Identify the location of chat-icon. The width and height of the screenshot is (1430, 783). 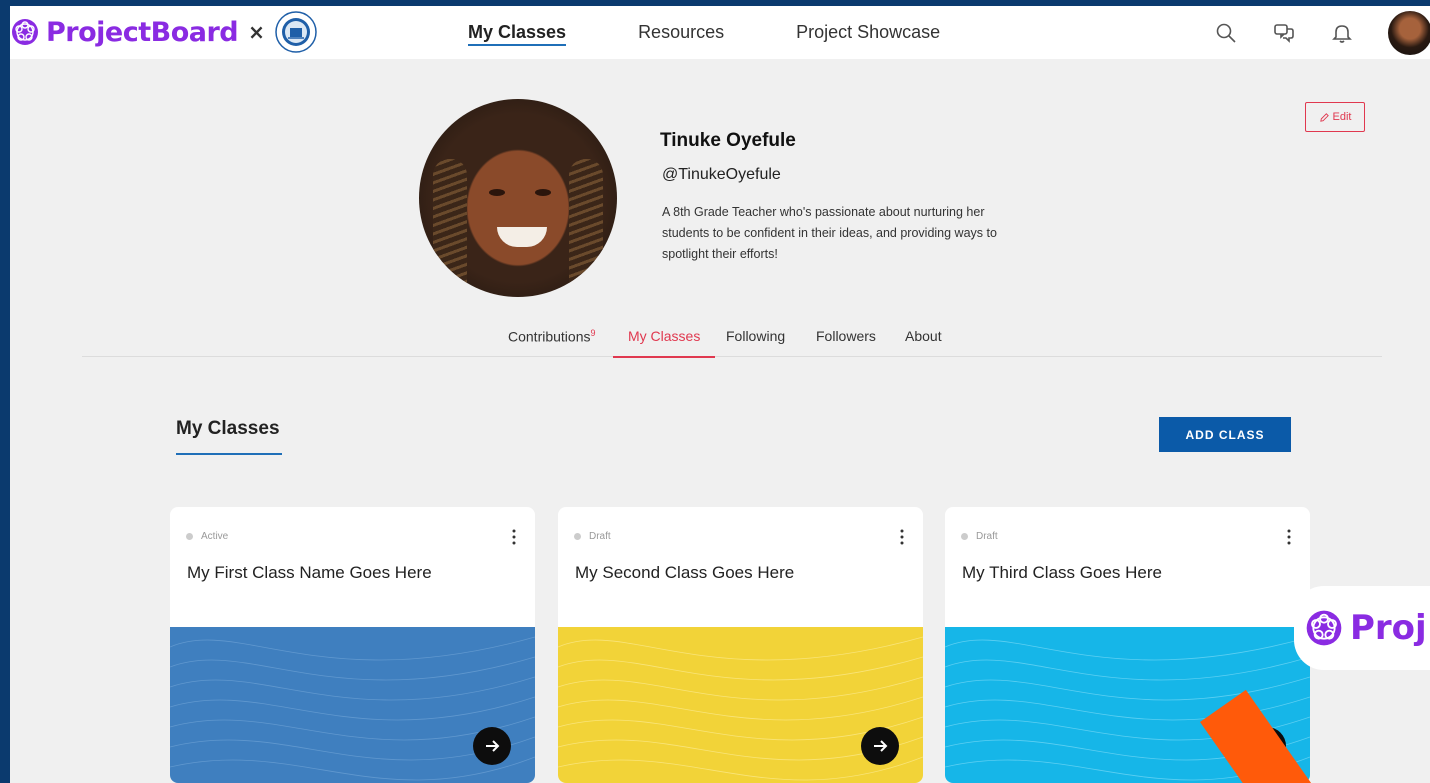
(1284, 33).